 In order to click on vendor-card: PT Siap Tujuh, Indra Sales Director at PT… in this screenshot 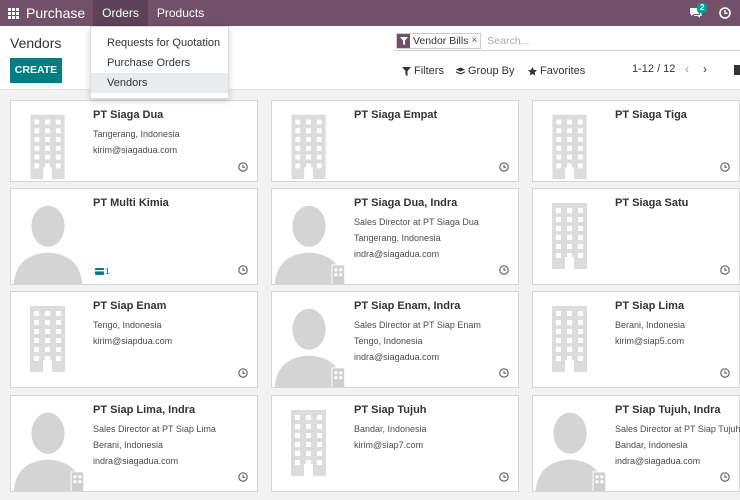, I will do `click(636, 443)`.